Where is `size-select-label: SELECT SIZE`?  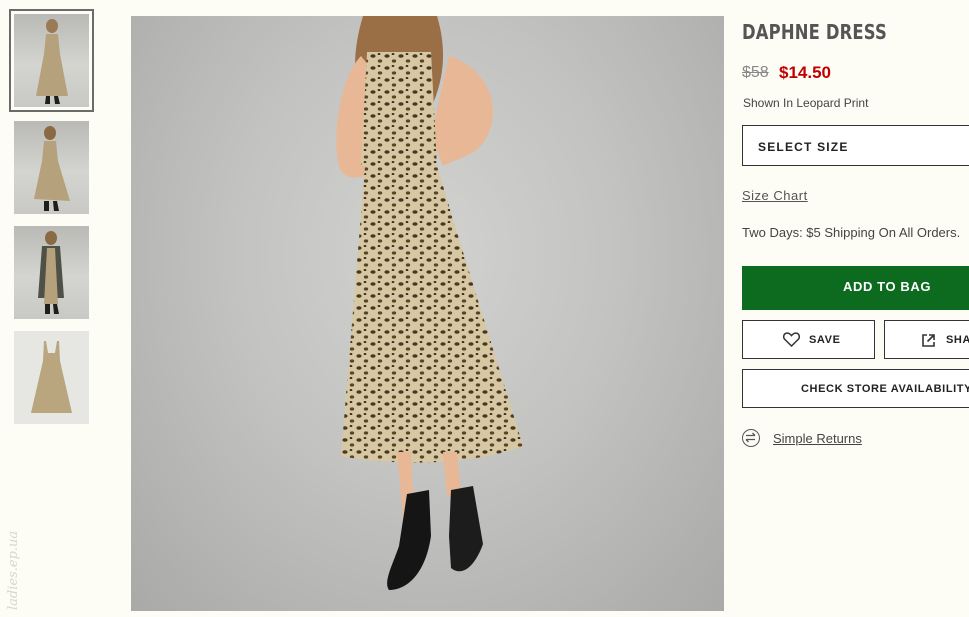 size-select-label: SELECT SIZE is located at coordinates (803, 147).